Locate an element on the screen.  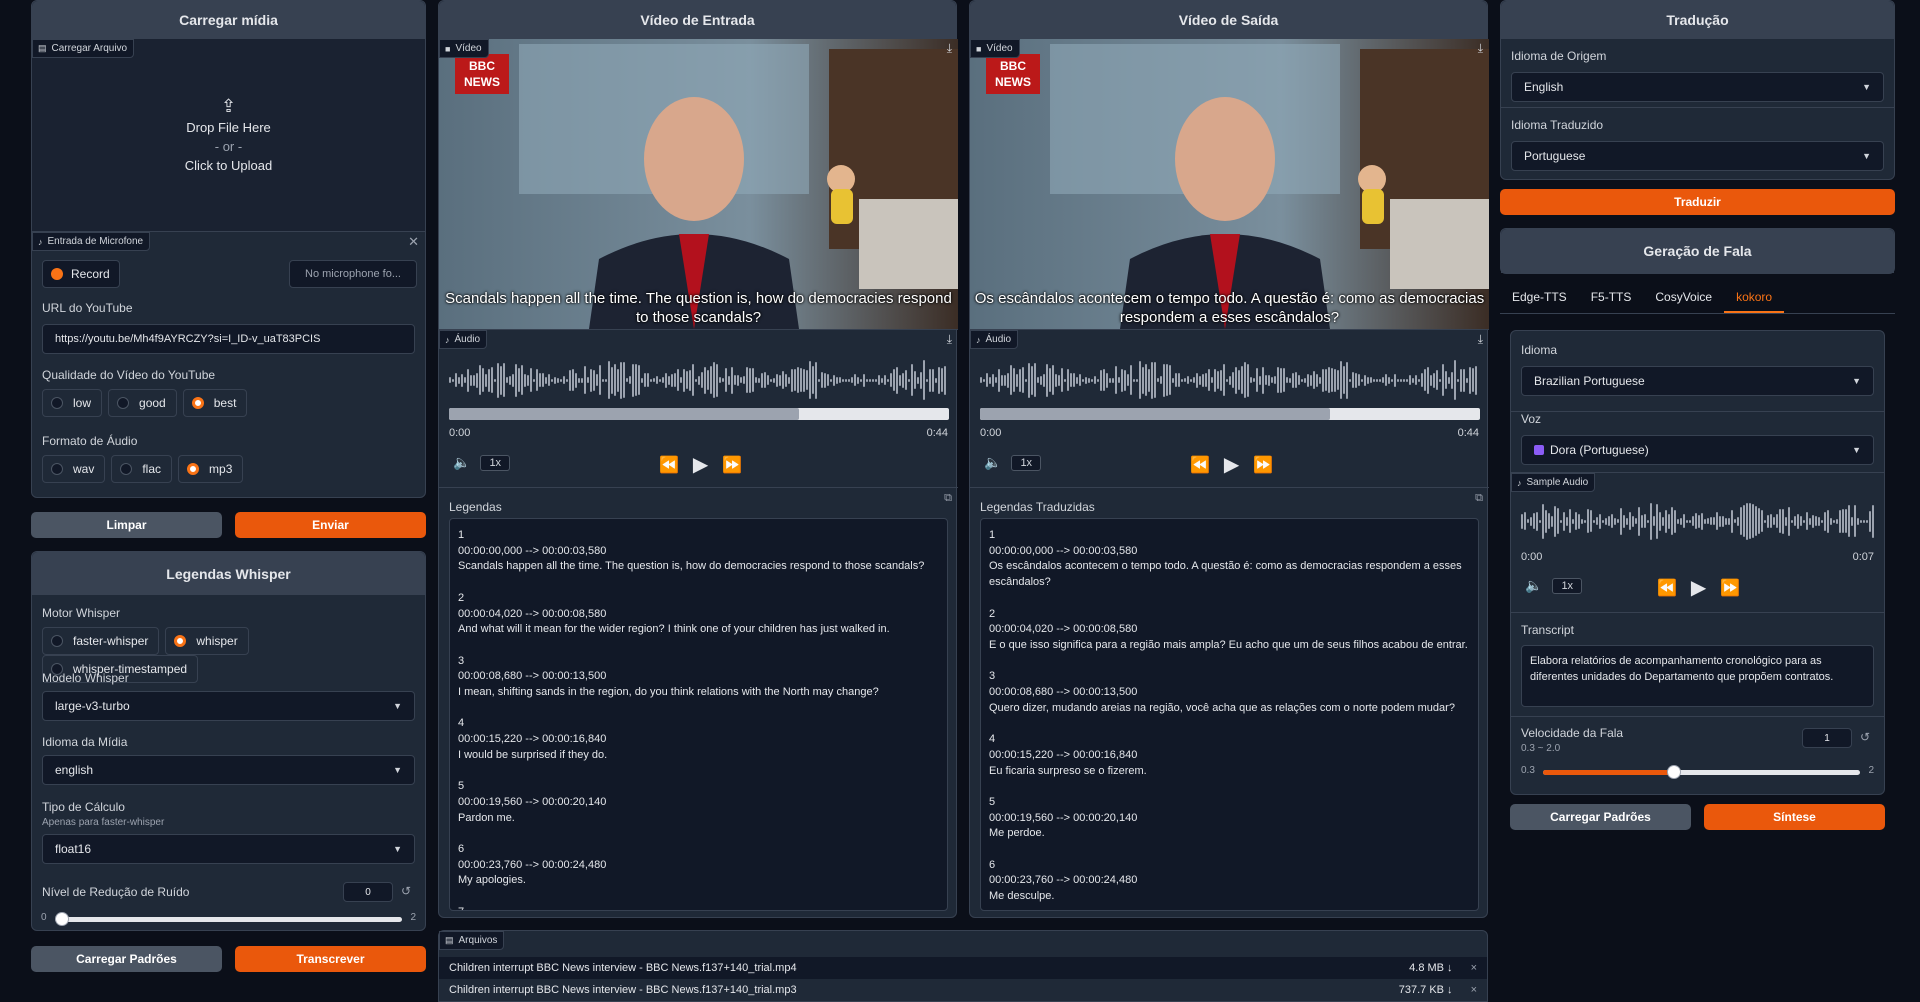
rate-thumb is located at coordinates (1673, 772).